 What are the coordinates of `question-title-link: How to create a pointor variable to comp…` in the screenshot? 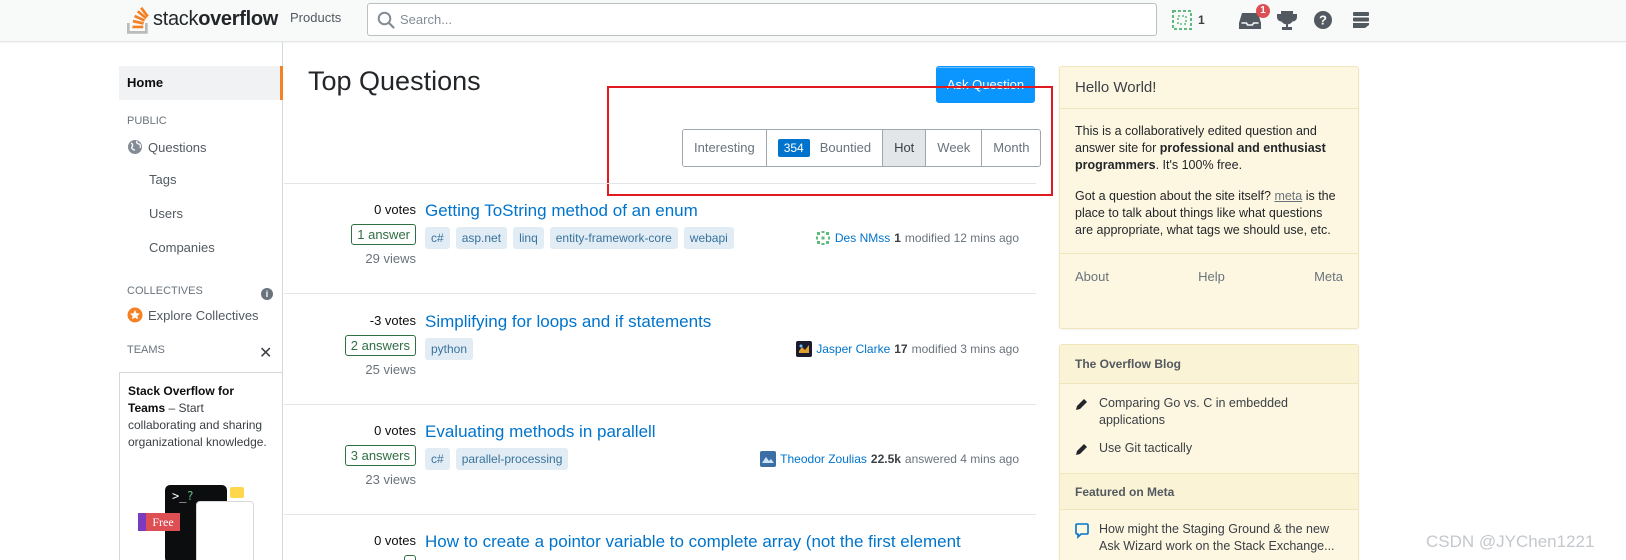 It's located at (693, 542).